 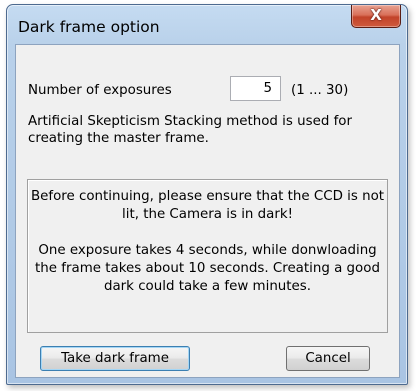 What do you see at coordinates (328, 358) in the screenshot?
I see `cancel-button: Cancel` at bounding box center [328, 358].